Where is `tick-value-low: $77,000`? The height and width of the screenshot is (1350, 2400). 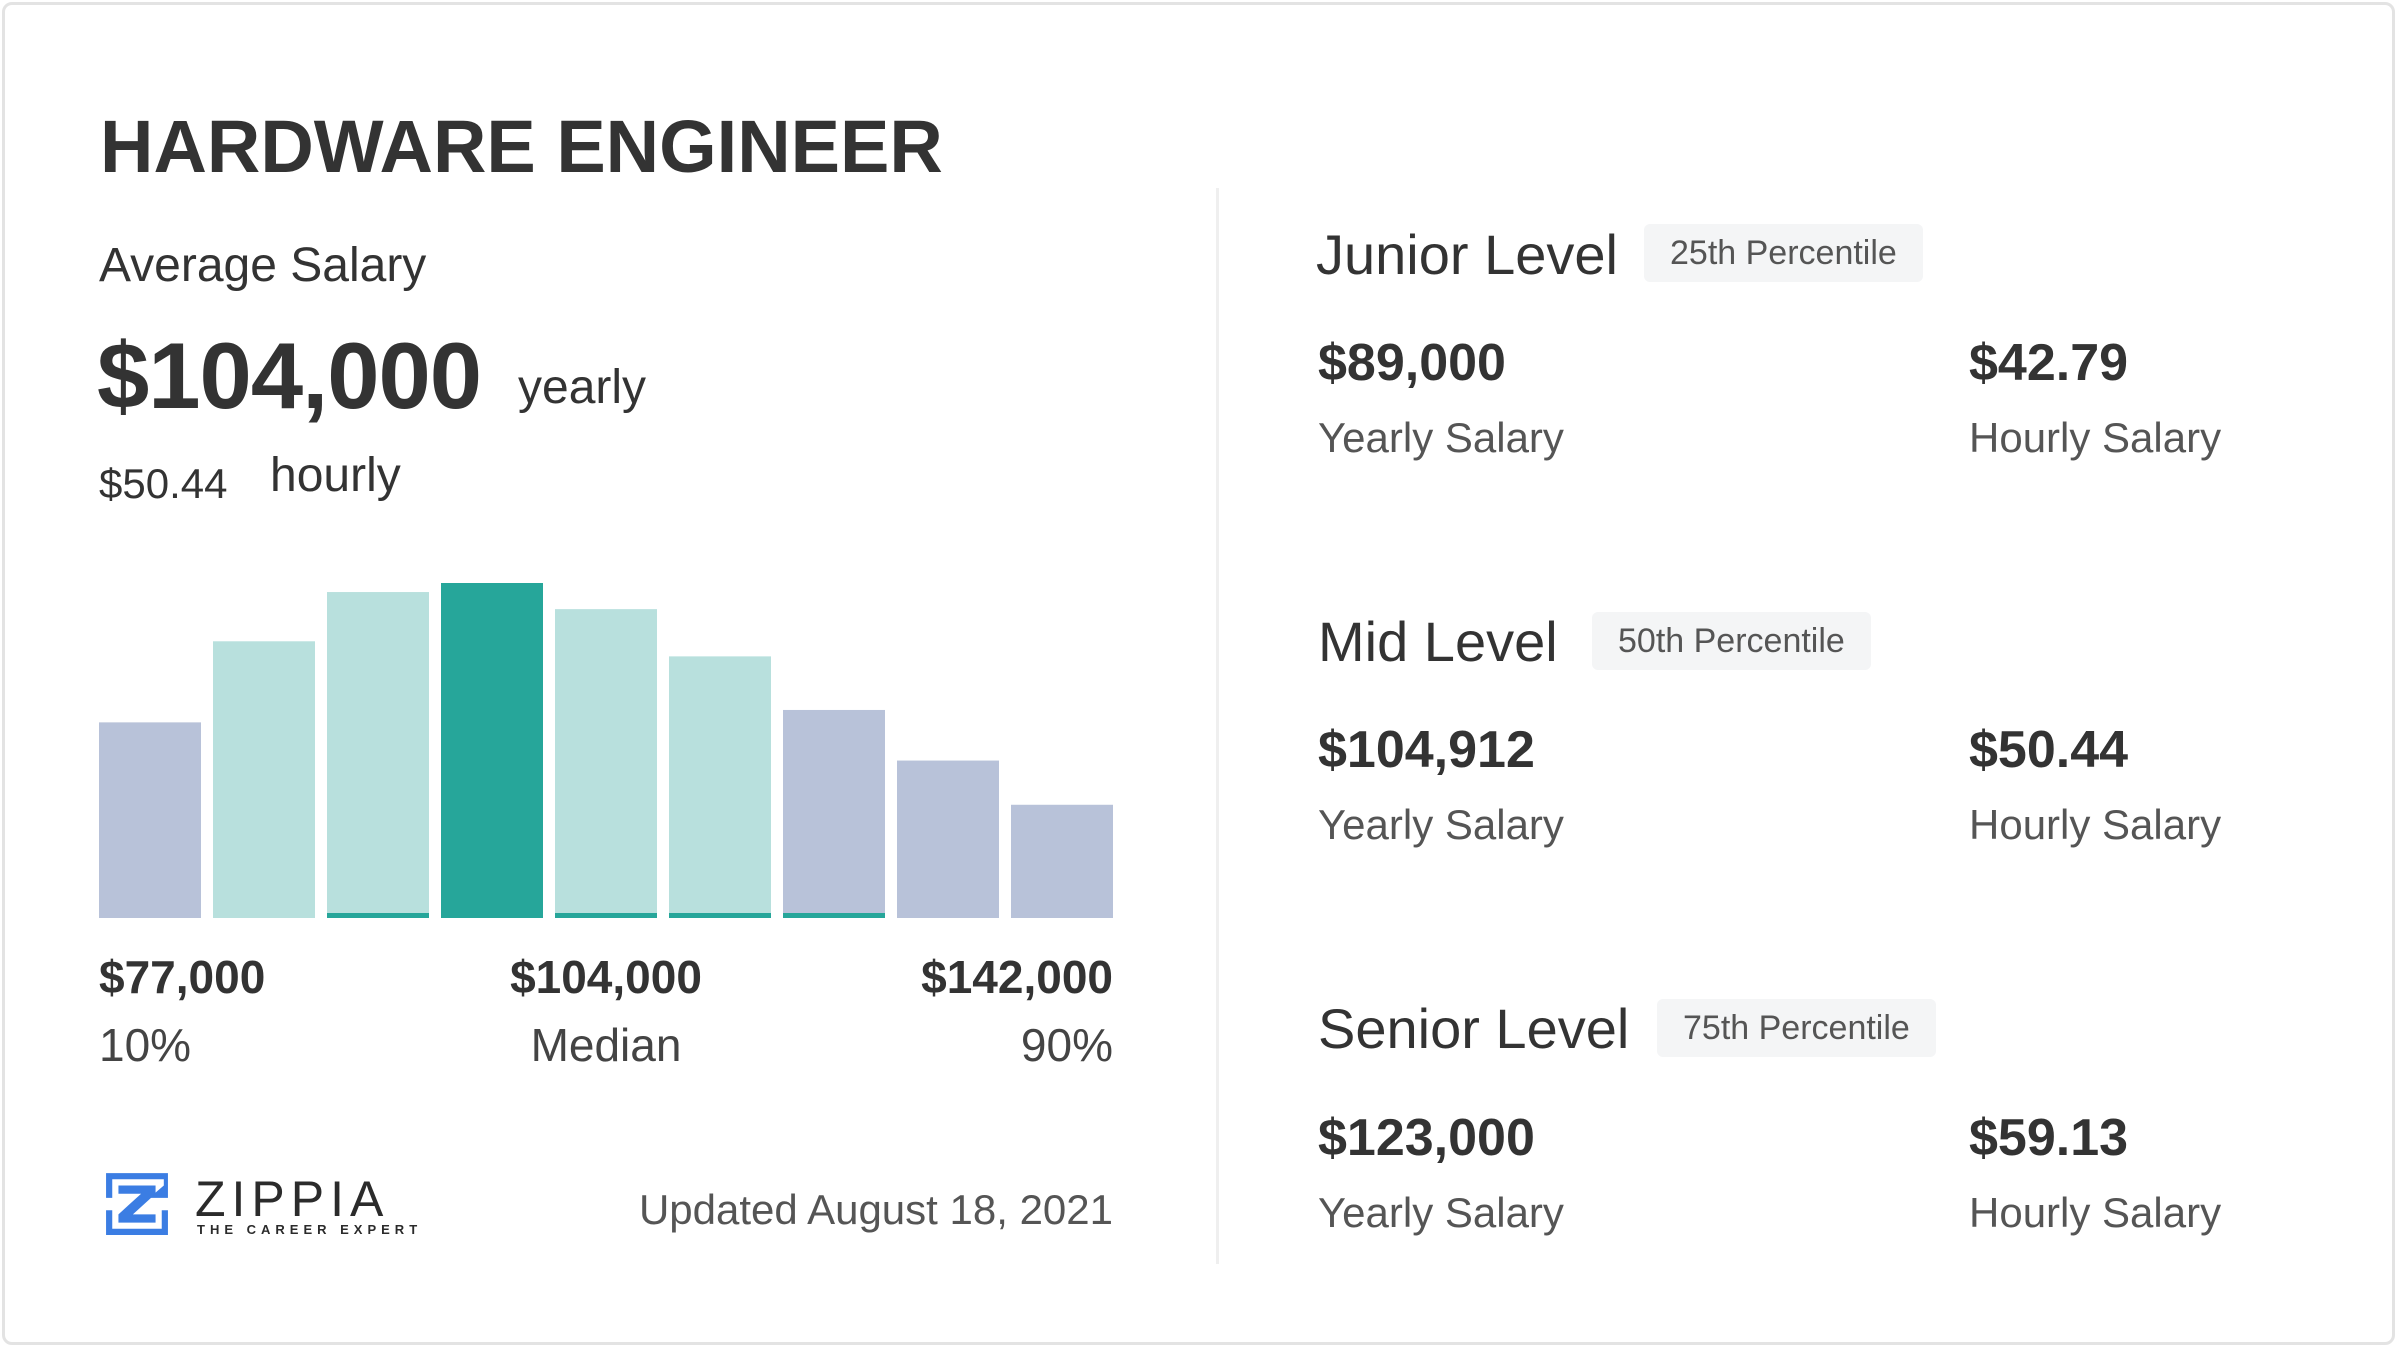 tick-value-low: $77,000 is located at coordinates (182, 977).